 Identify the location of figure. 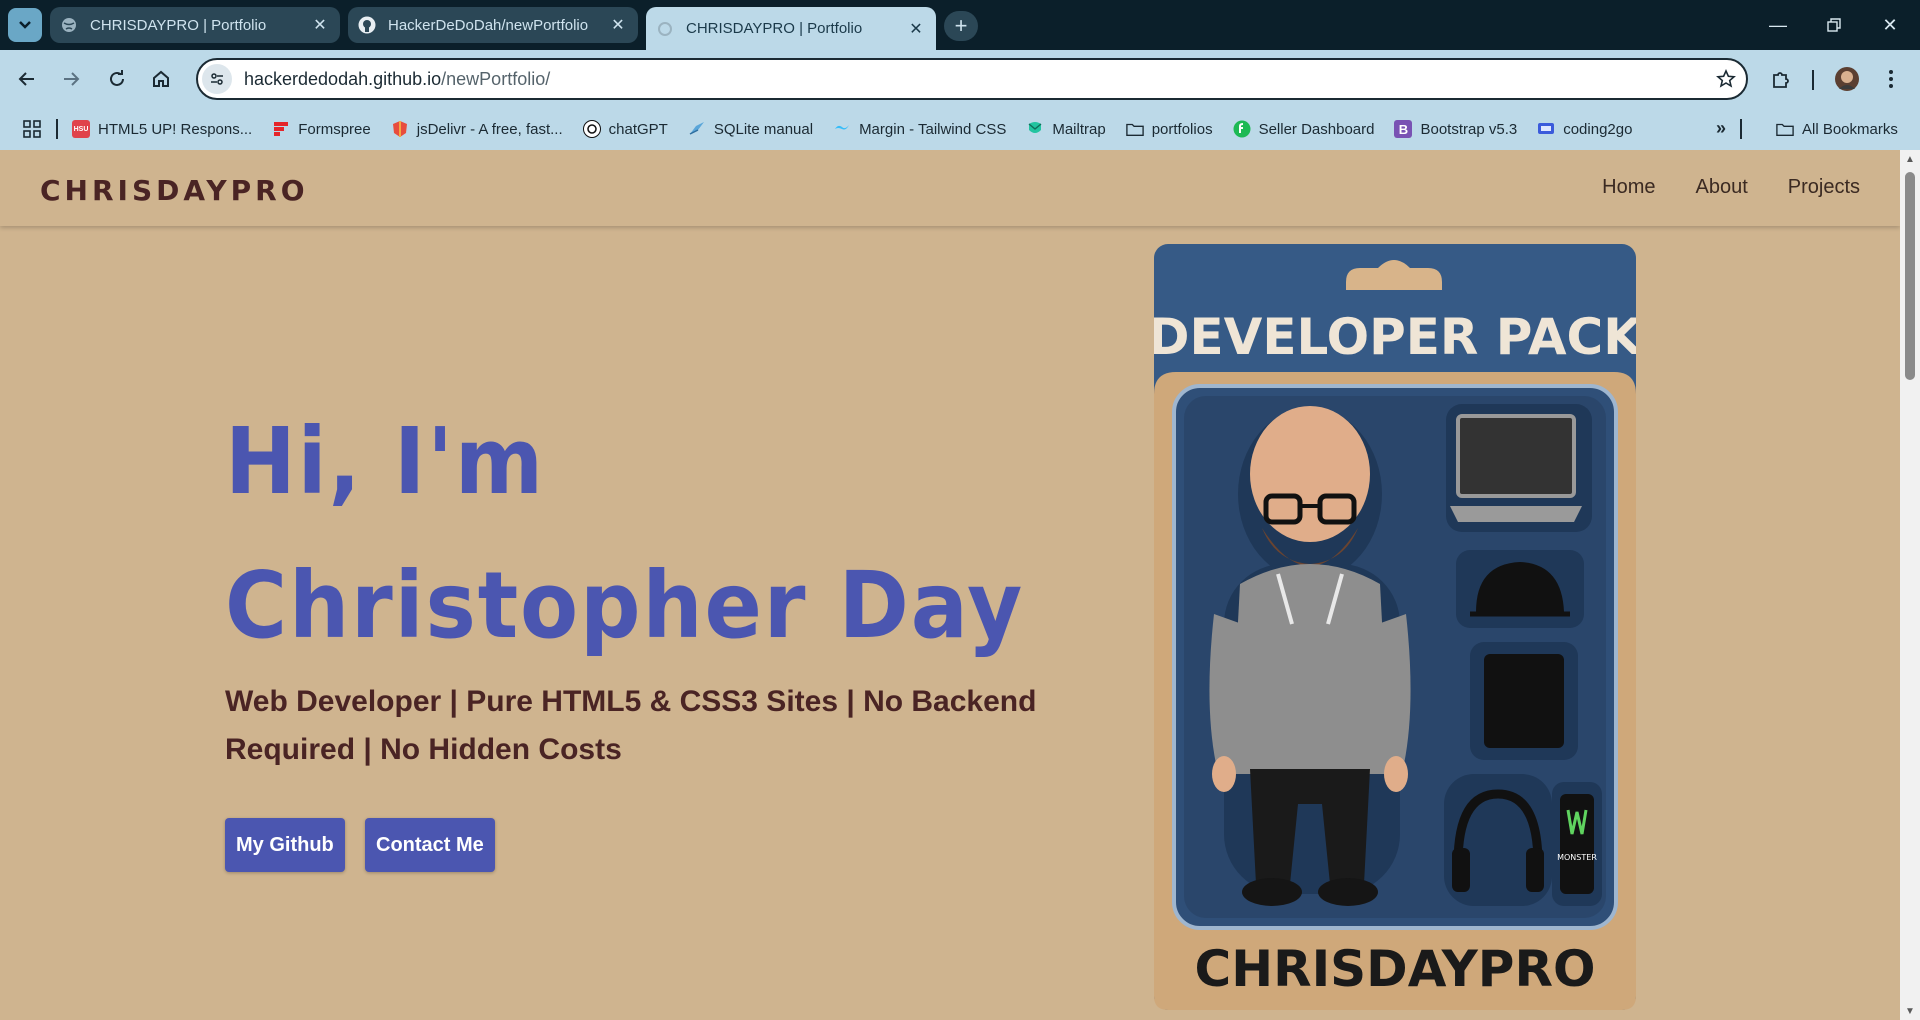
(1310, 656).